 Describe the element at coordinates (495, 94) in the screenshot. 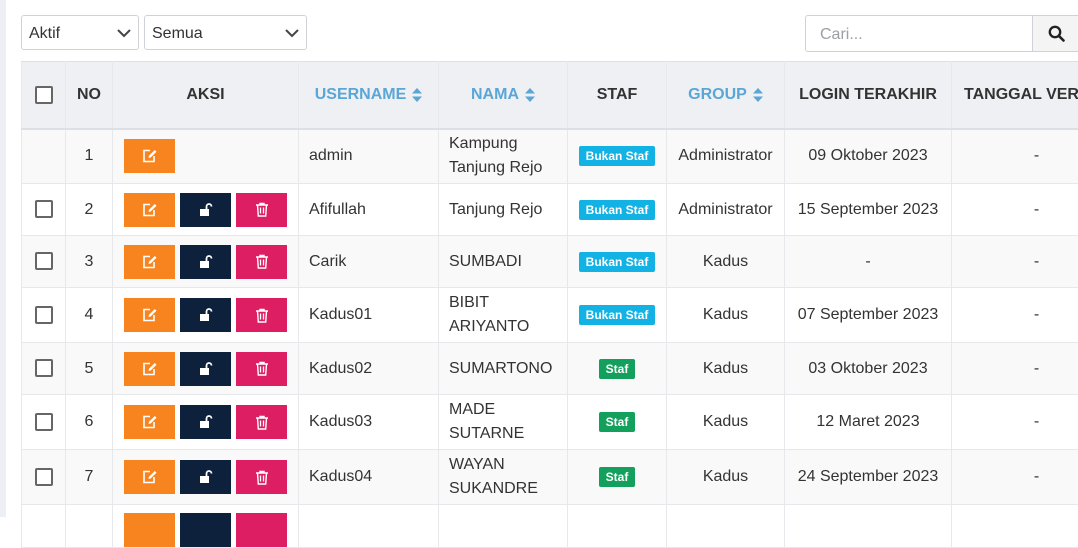

I see `header-nama-label: NAMA` at that location.